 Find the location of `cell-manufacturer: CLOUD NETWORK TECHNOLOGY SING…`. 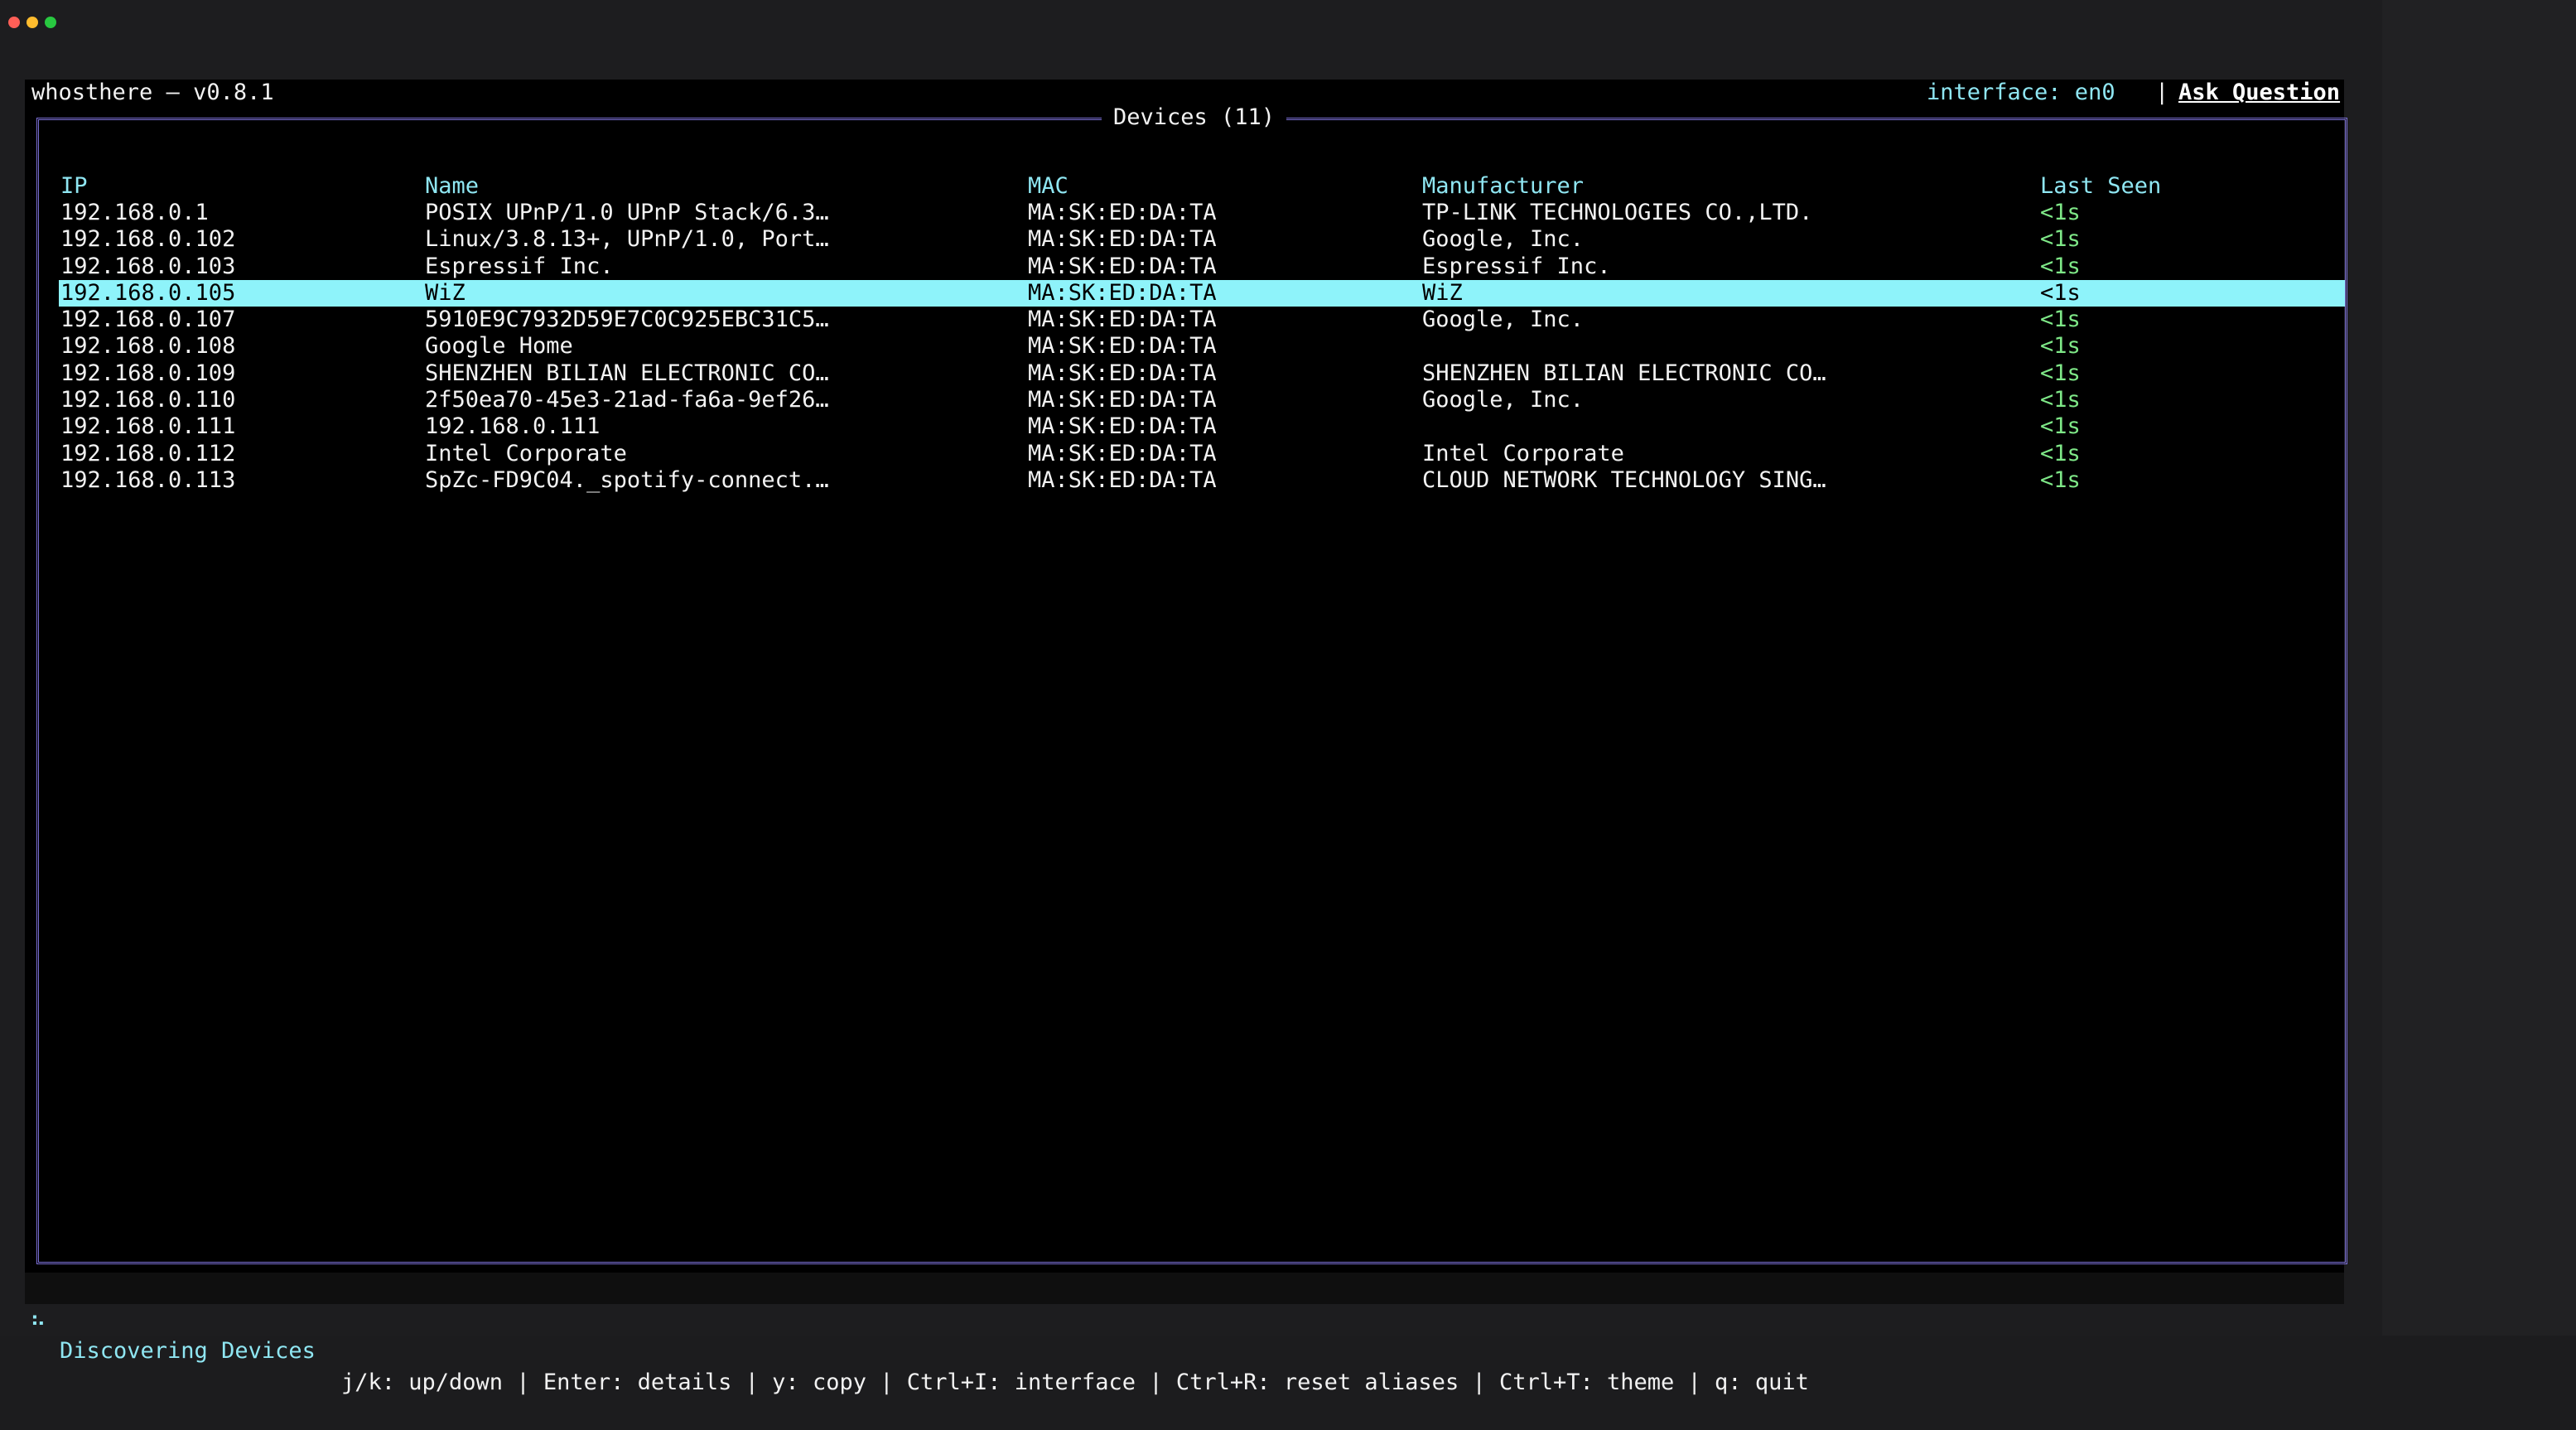

cell-manufacturer: CLOUD NETWORK TECHNOLOGY SING… is located at coordinates (1624, 479).